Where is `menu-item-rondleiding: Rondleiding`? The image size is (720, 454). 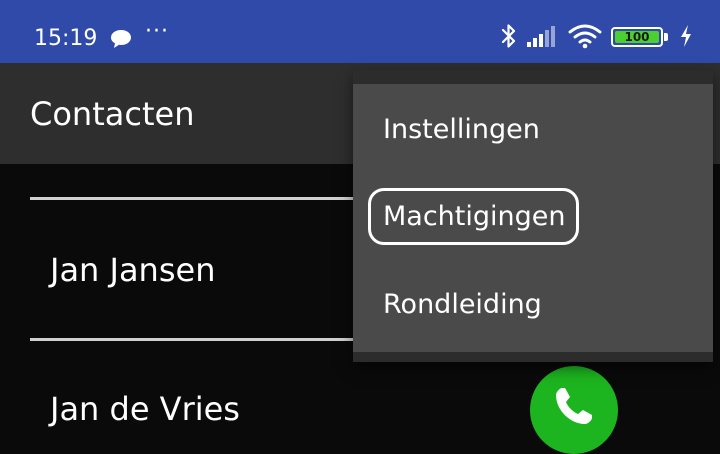
menu-item-rondleiding: Rondleiding is located at coordinates (533, 304).